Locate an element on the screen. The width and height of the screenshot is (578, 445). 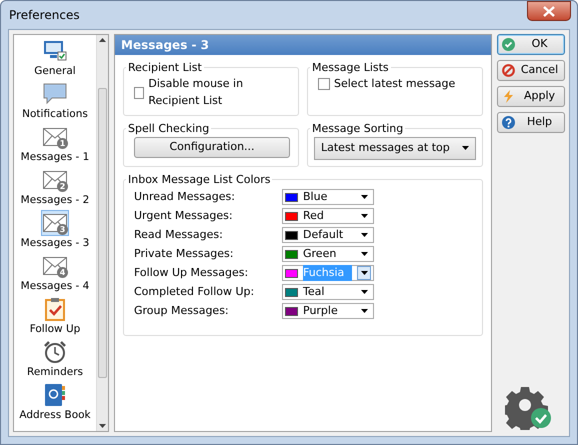
color-label: Private Messages: is located at coordinates (183, 254).